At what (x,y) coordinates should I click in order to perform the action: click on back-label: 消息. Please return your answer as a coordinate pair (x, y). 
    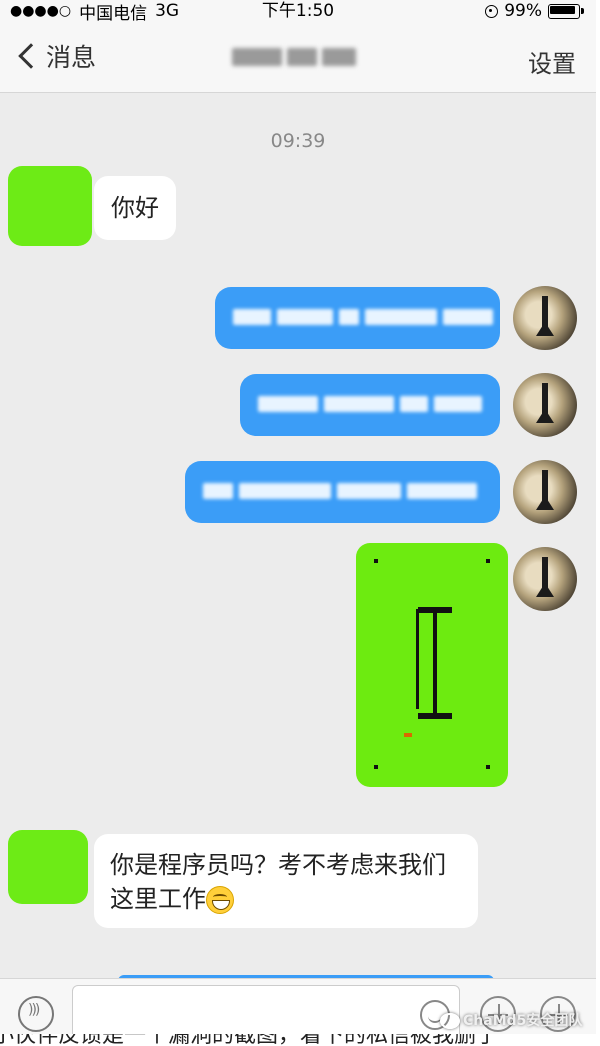
    Looking at the image, I should click on (71, 57).